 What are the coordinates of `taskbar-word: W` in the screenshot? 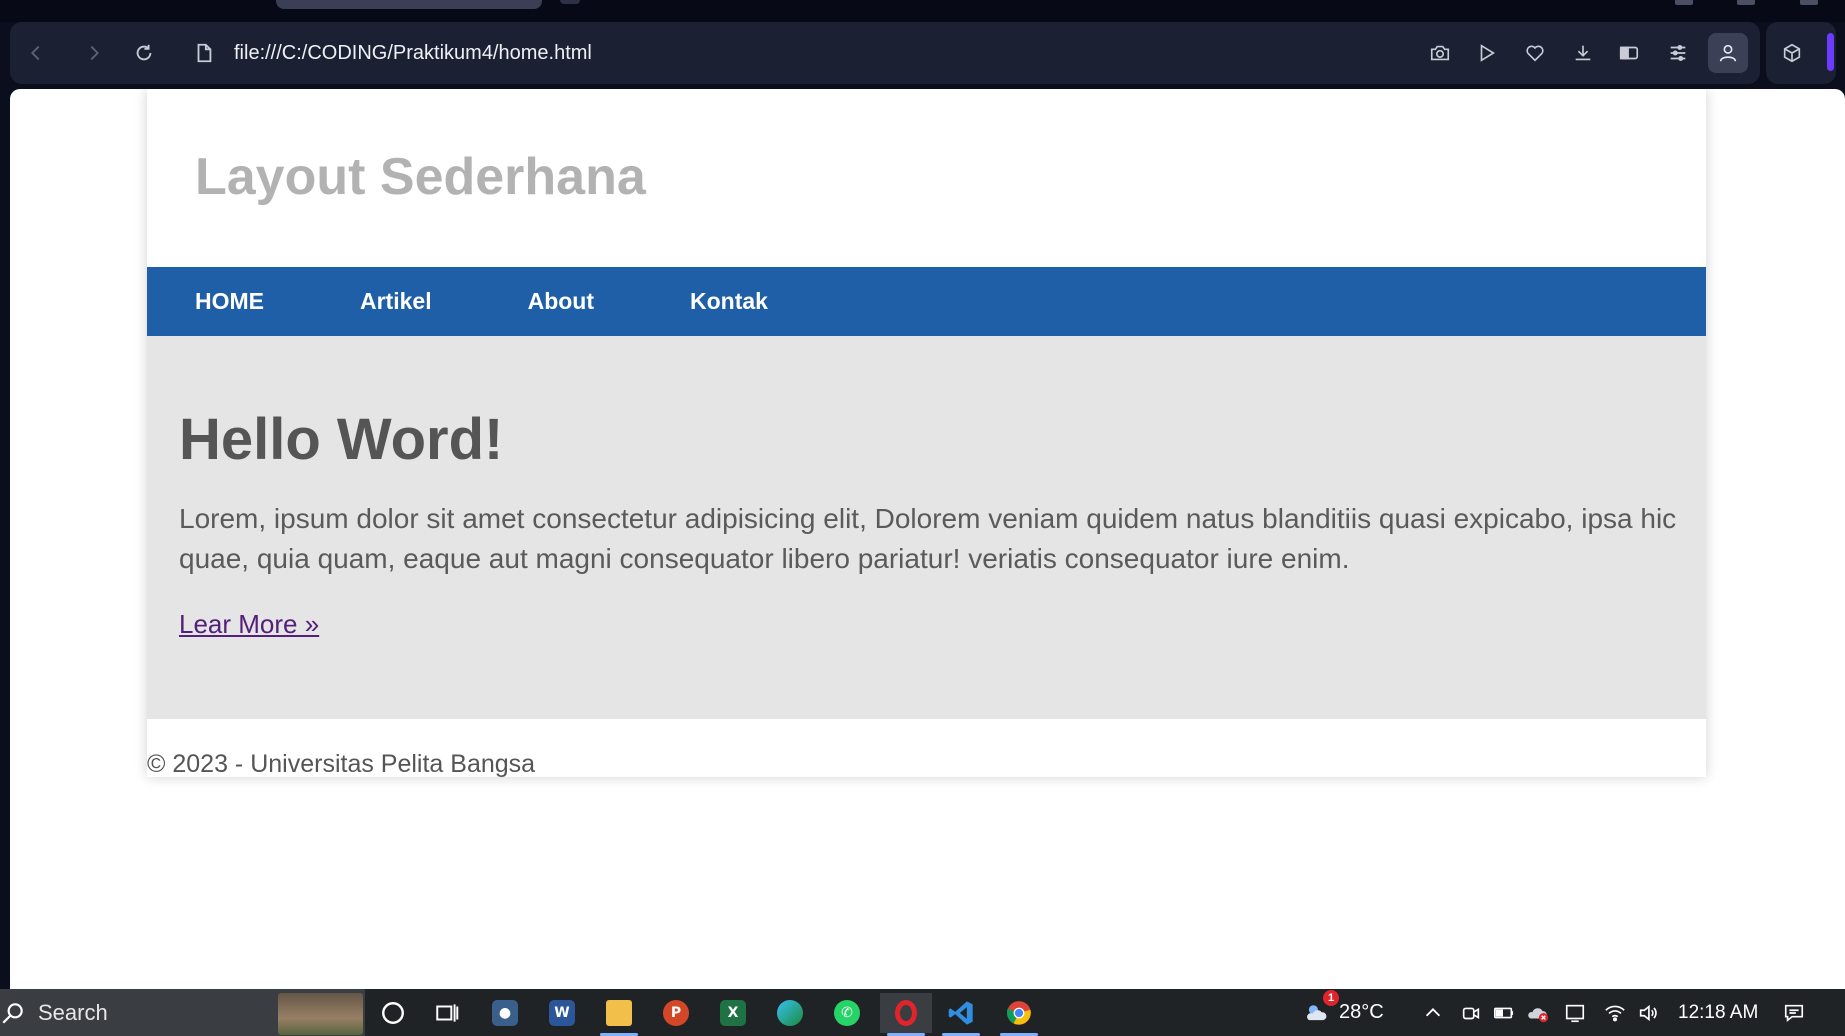 It's located at (562, 1013).